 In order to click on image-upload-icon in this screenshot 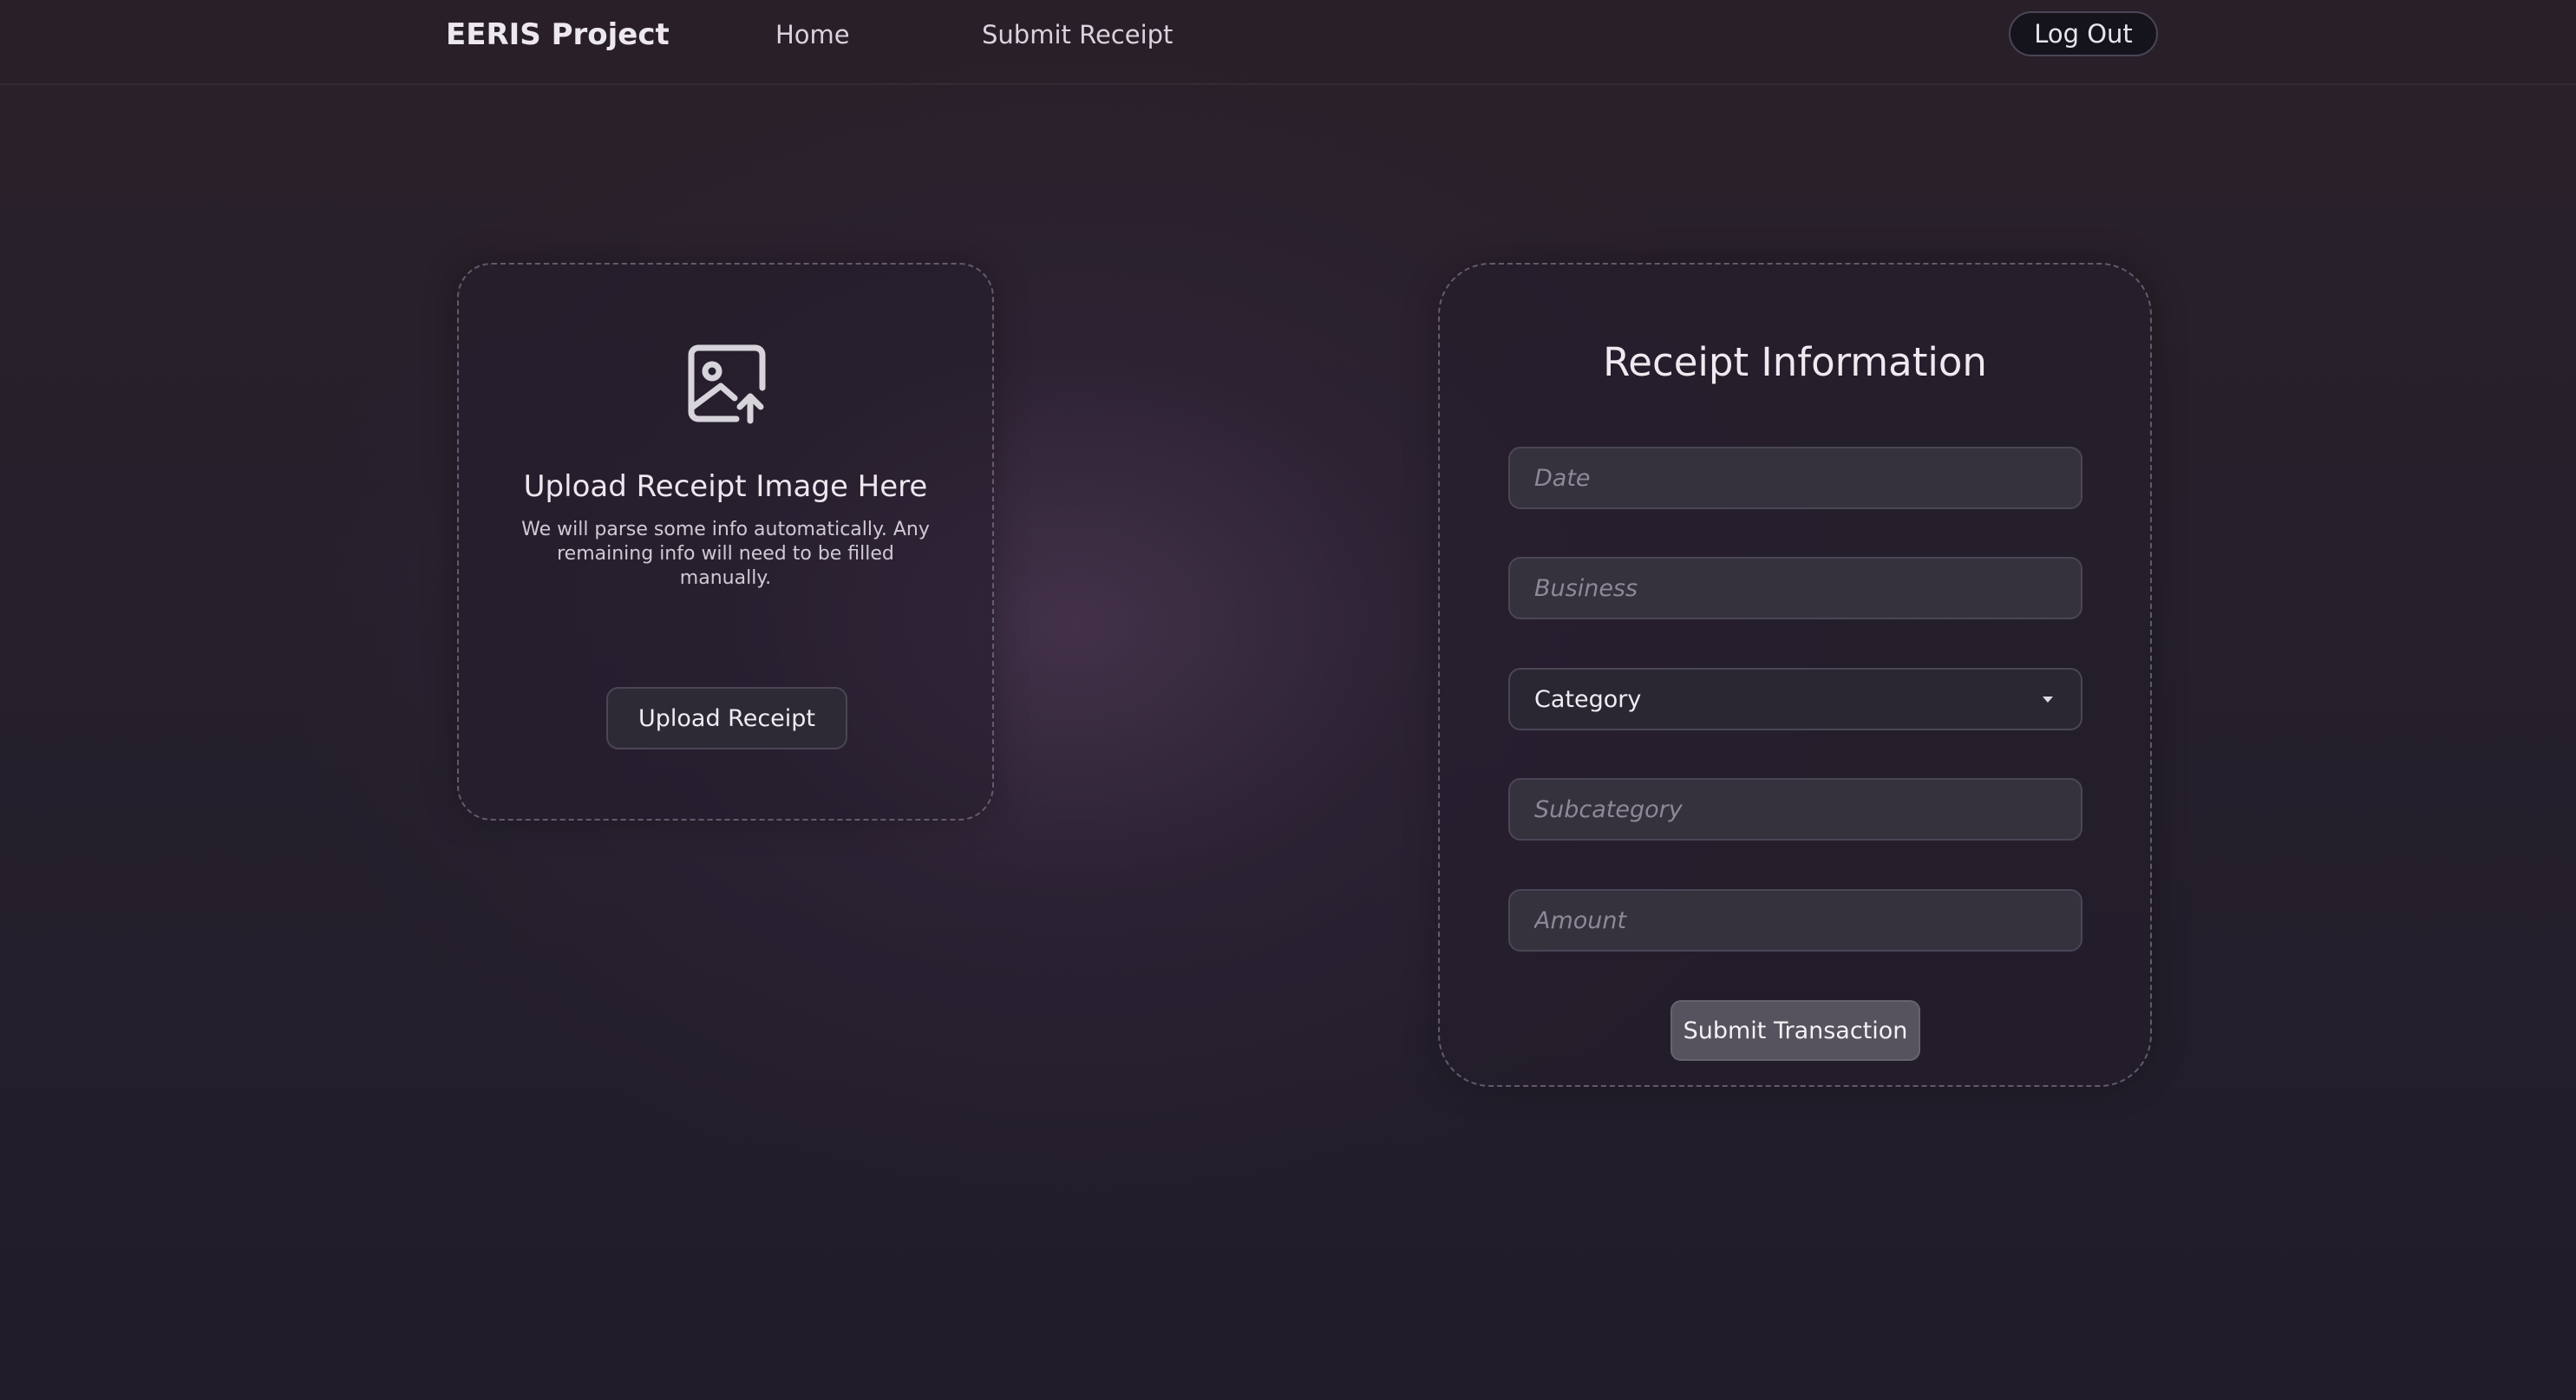, I will do `click(727, 384)`.